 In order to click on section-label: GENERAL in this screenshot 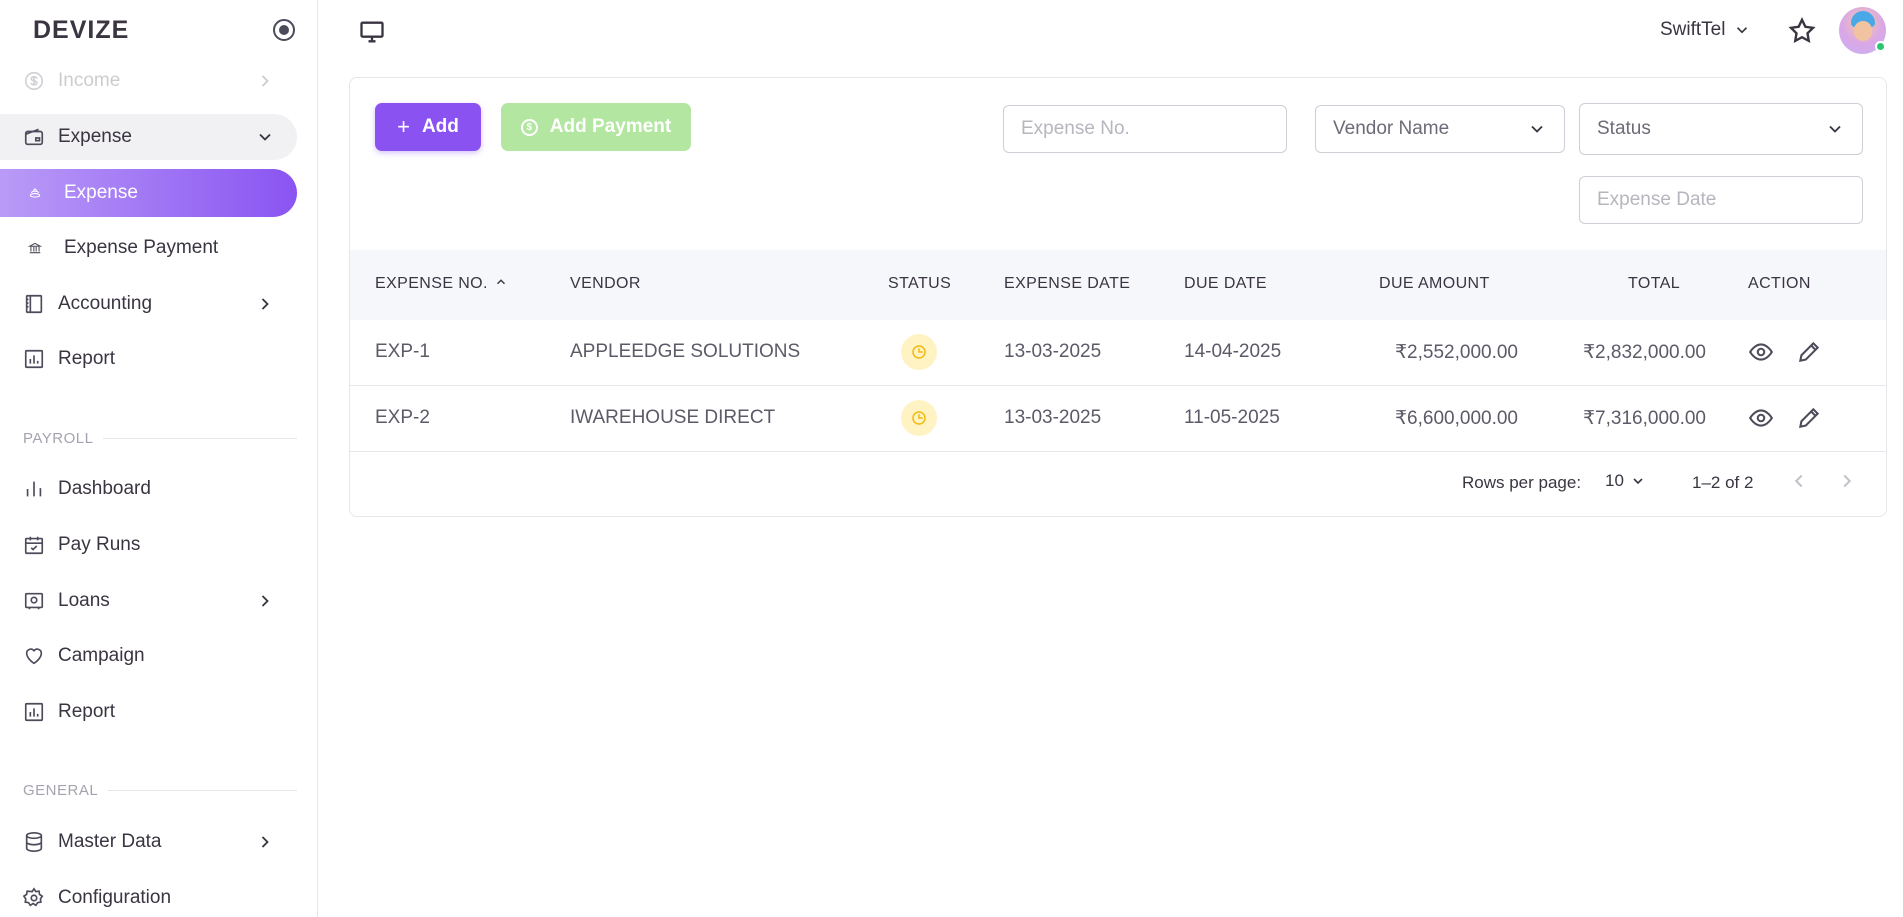, I will do `click(61, 790)`.